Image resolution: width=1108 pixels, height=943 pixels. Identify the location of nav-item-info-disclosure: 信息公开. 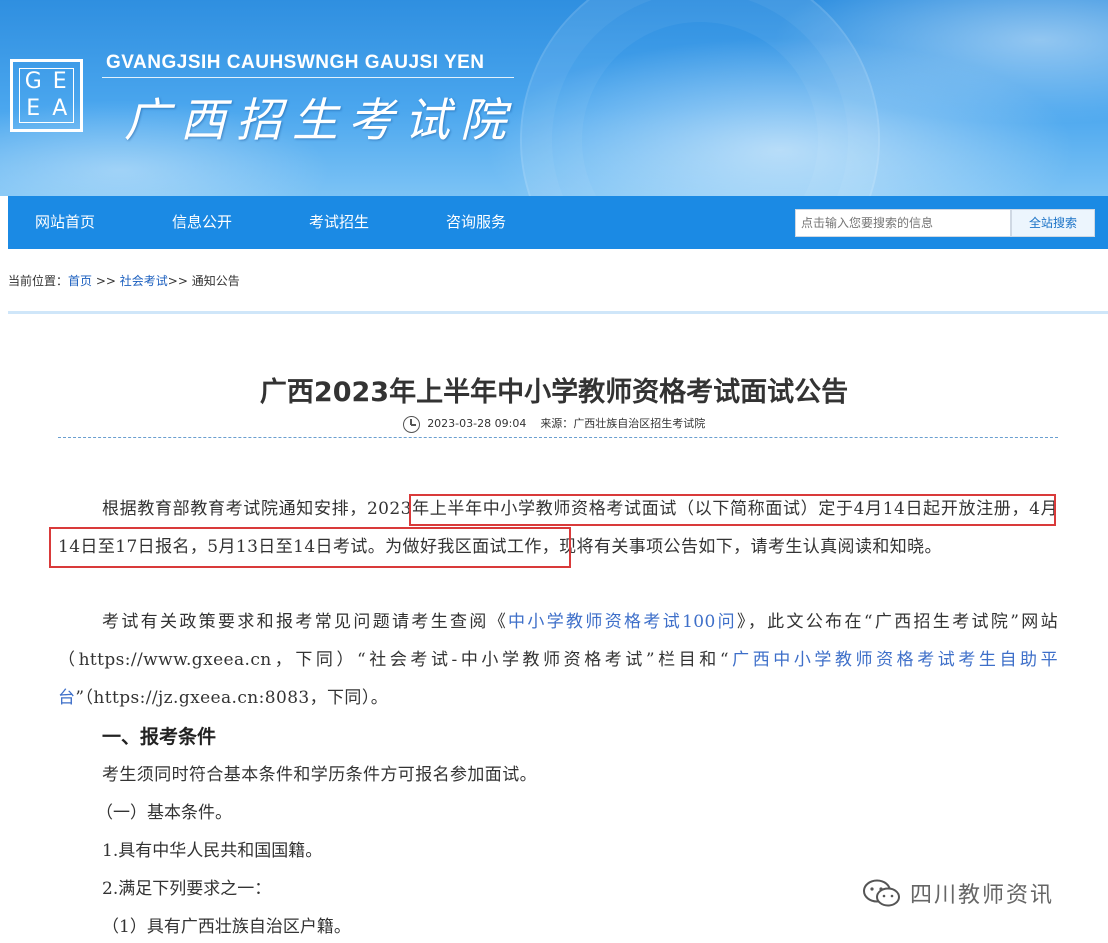
(202, 222).